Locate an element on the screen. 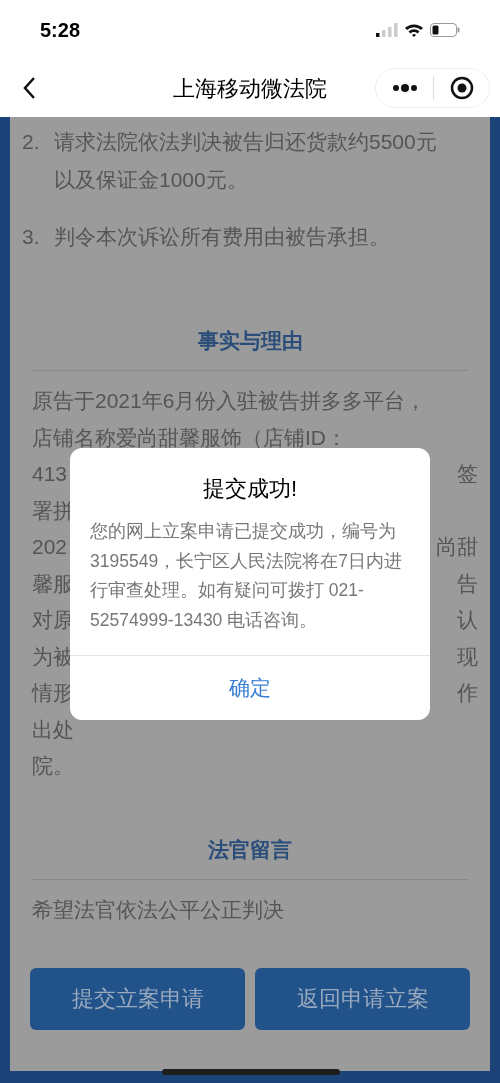 Image resolution: width=500 pixels, height=1083 pixels. page-title: 上海移动微法院 is located at coordinates (250, 89).